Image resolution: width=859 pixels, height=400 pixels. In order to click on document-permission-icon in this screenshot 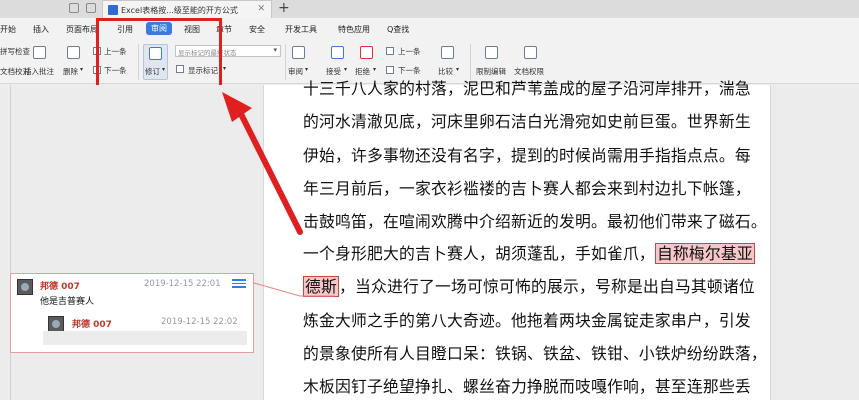, I will do `click(530, 52)`.